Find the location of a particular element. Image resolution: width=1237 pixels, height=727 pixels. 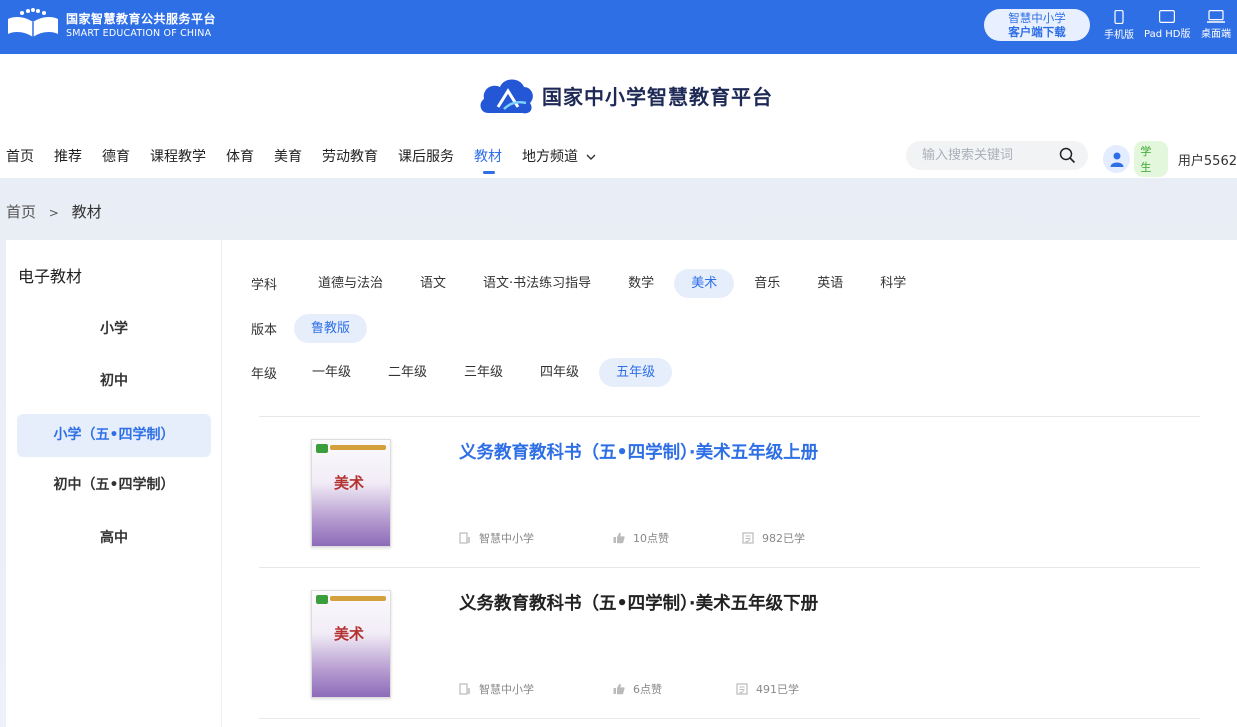

subject-chip: 数学 is located at coordinates (641, 283).